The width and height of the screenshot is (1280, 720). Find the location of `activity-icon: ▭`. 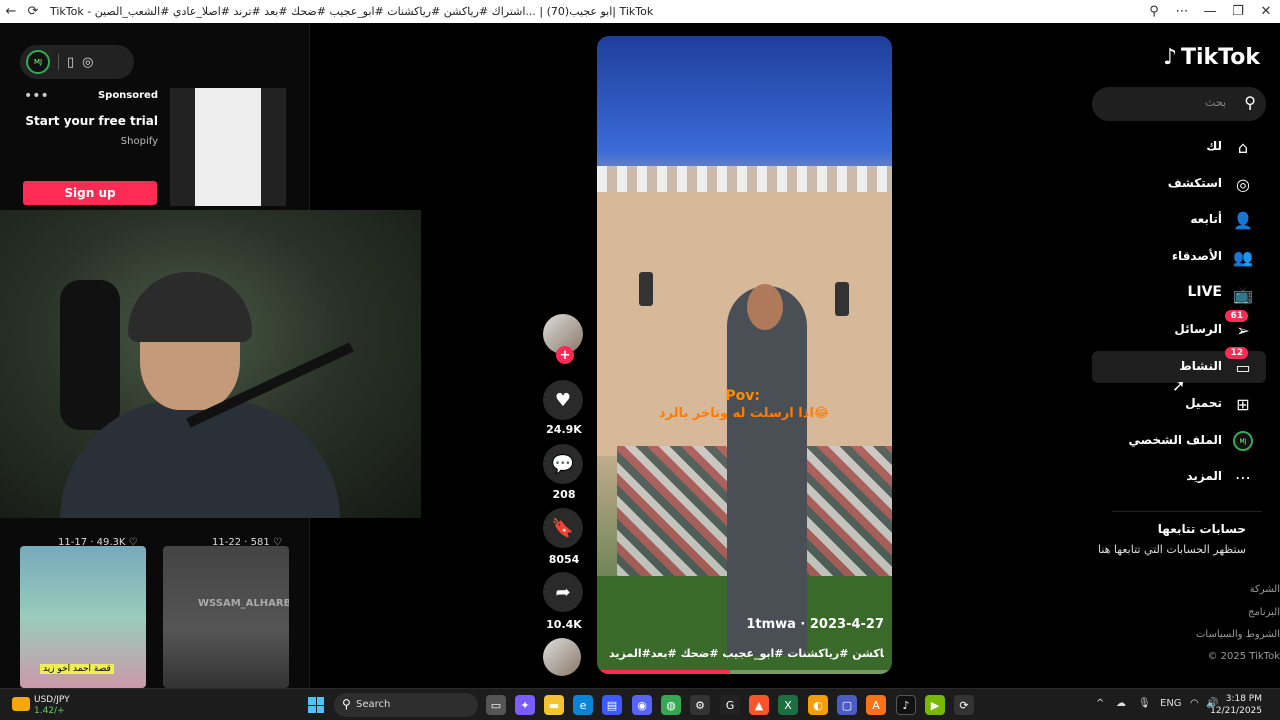

activity-icon: ▭ is located at coordinates (1243, 367).